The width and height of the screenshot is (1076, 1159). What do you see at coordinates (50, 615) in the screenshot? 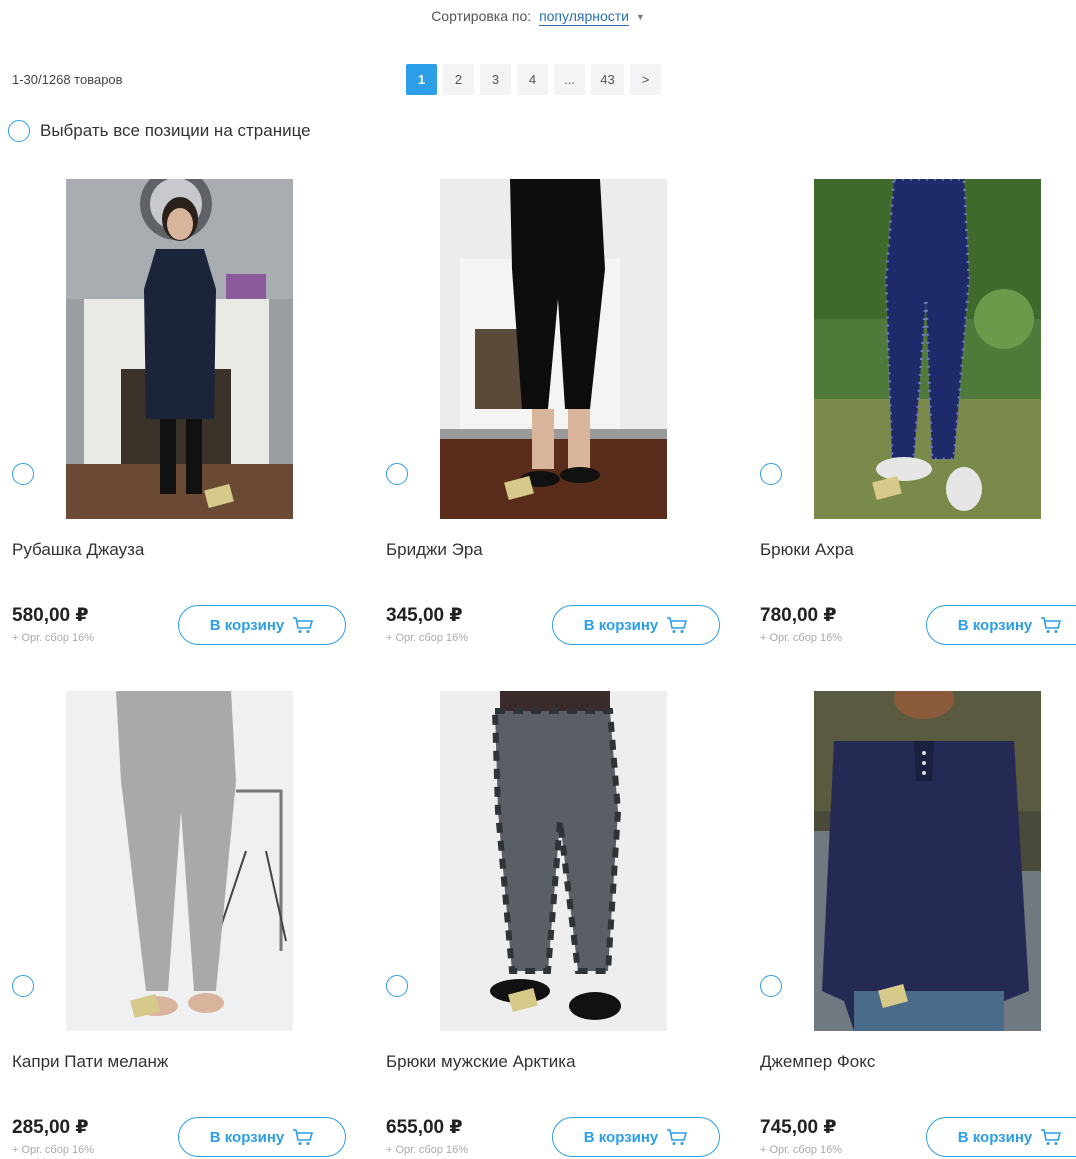
I see `product-price: 580,00 ₽` at bounding box center [50, 615].